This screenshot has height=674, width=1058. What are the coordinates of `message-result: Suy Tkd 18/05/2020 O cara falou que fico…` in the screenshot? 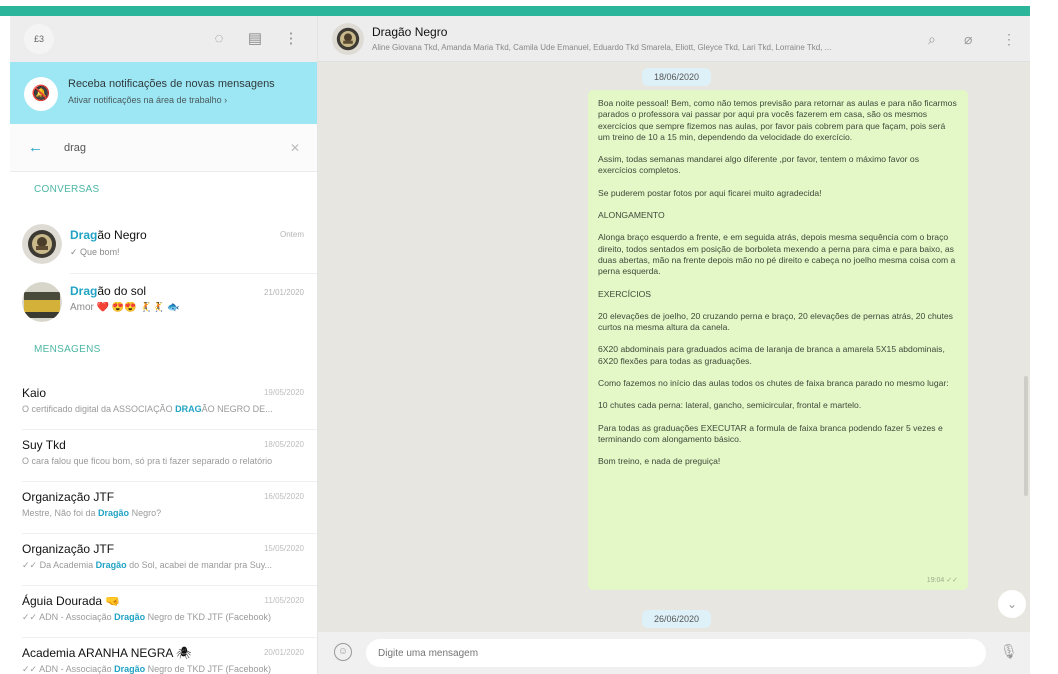 It's located at (163, 456).